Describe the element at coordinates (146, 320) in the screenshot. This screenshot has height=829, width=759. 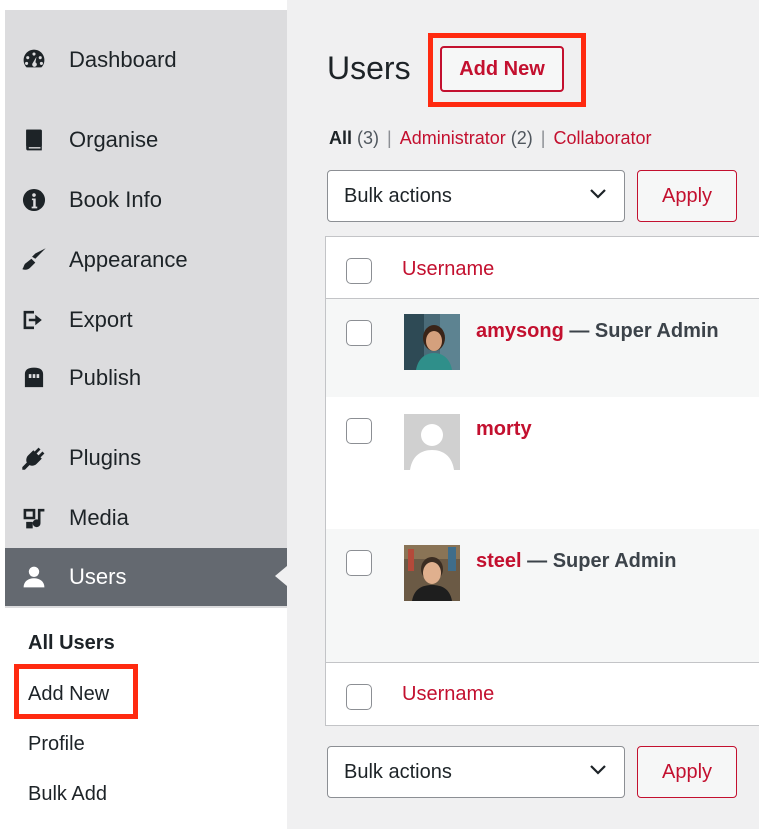
I see `sidebar-item-export: Export` at that location.